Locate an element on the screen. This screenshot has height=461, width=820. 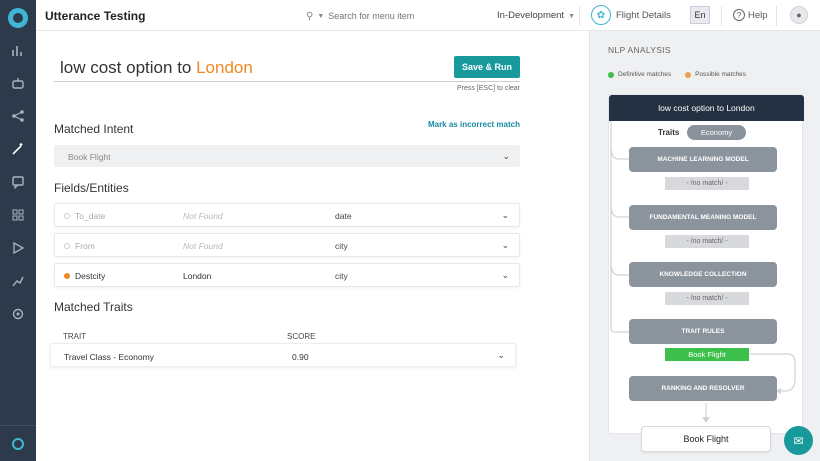
bot-name: Flight Details is located at coordinates (643, 15).